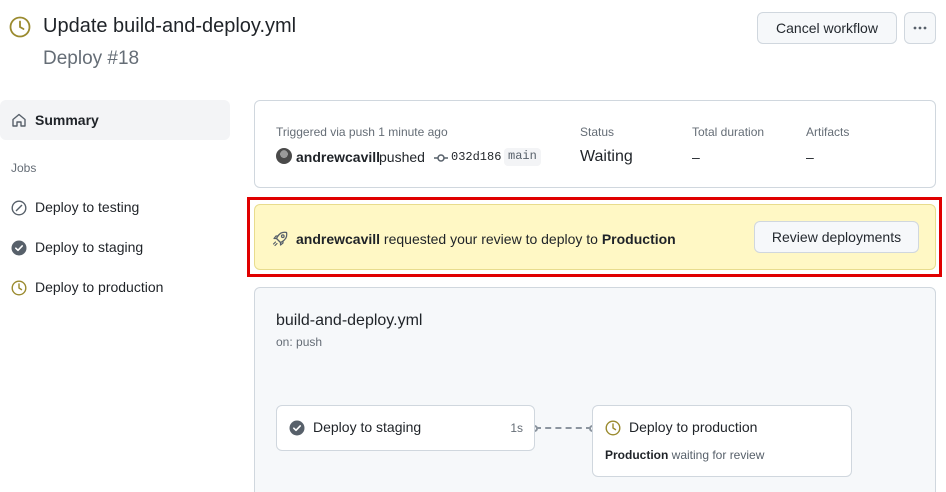  I want to click on commit-sha-link: 032d186, so click(476, 157).